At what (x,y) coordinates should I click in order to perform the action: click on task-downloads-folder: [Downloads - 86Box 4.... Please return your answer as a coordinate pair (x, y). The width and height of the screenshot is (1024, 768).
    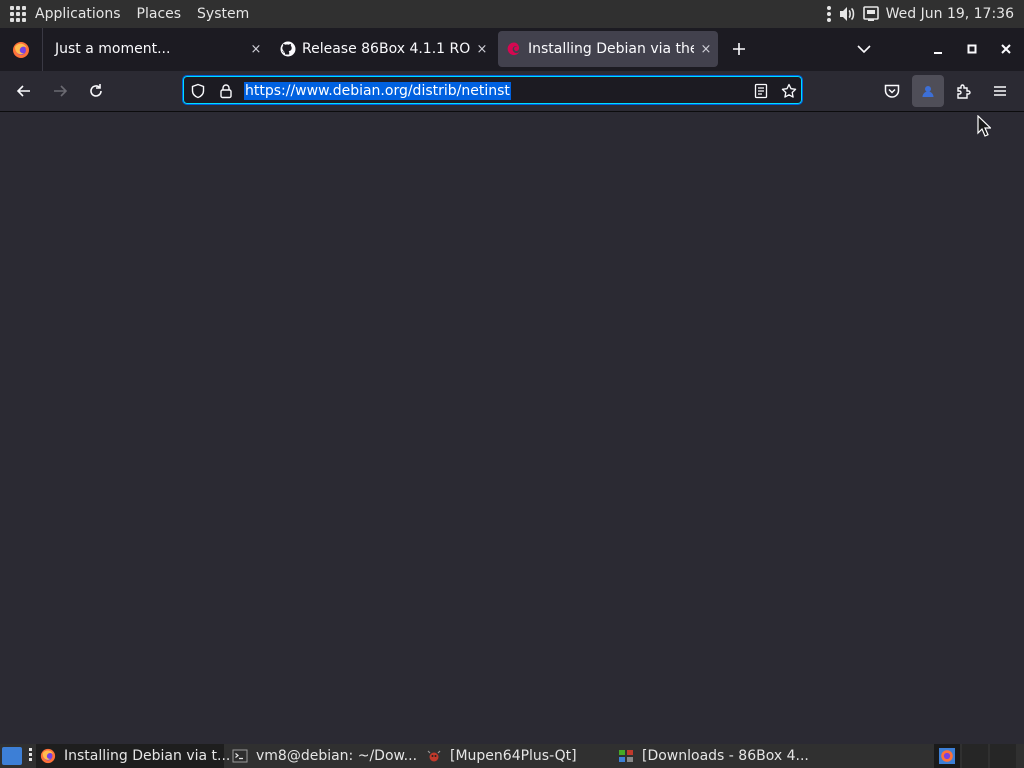
    Looking at the image, I should click on (714, 756).